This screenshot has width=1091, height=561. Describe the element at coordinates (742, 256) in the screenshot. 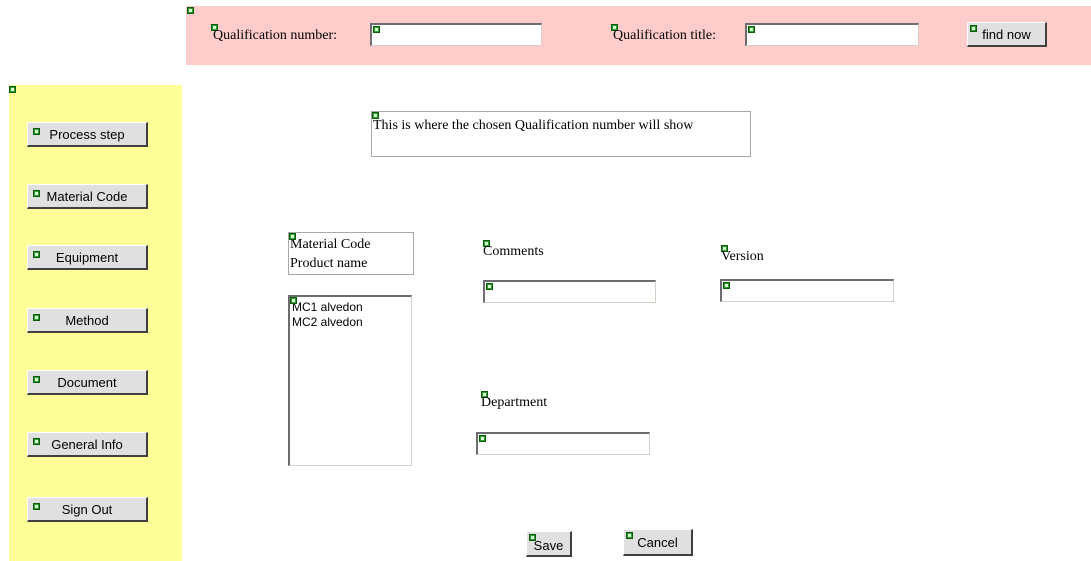

I see `version-label: Version` at that location.